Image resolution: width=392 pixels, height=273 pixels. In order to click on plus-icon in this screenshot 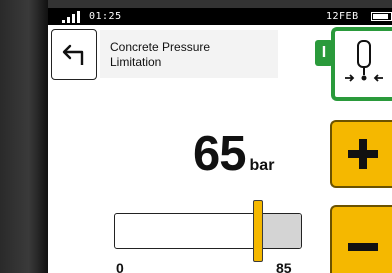, I will do `click(363, 154)`.